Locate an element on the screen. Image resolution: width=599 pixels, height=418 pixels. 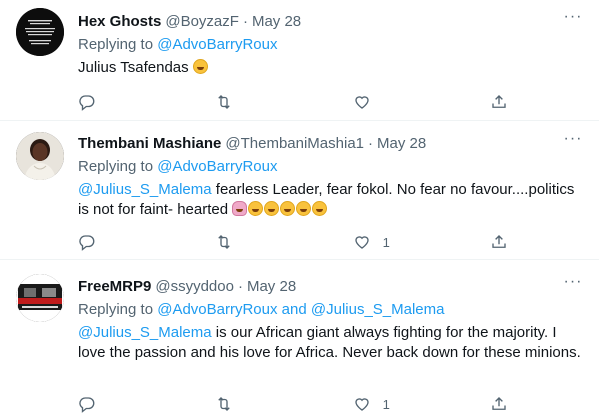
author-handle: @ThembaniMashia1 is located at coordinates (294, 144).